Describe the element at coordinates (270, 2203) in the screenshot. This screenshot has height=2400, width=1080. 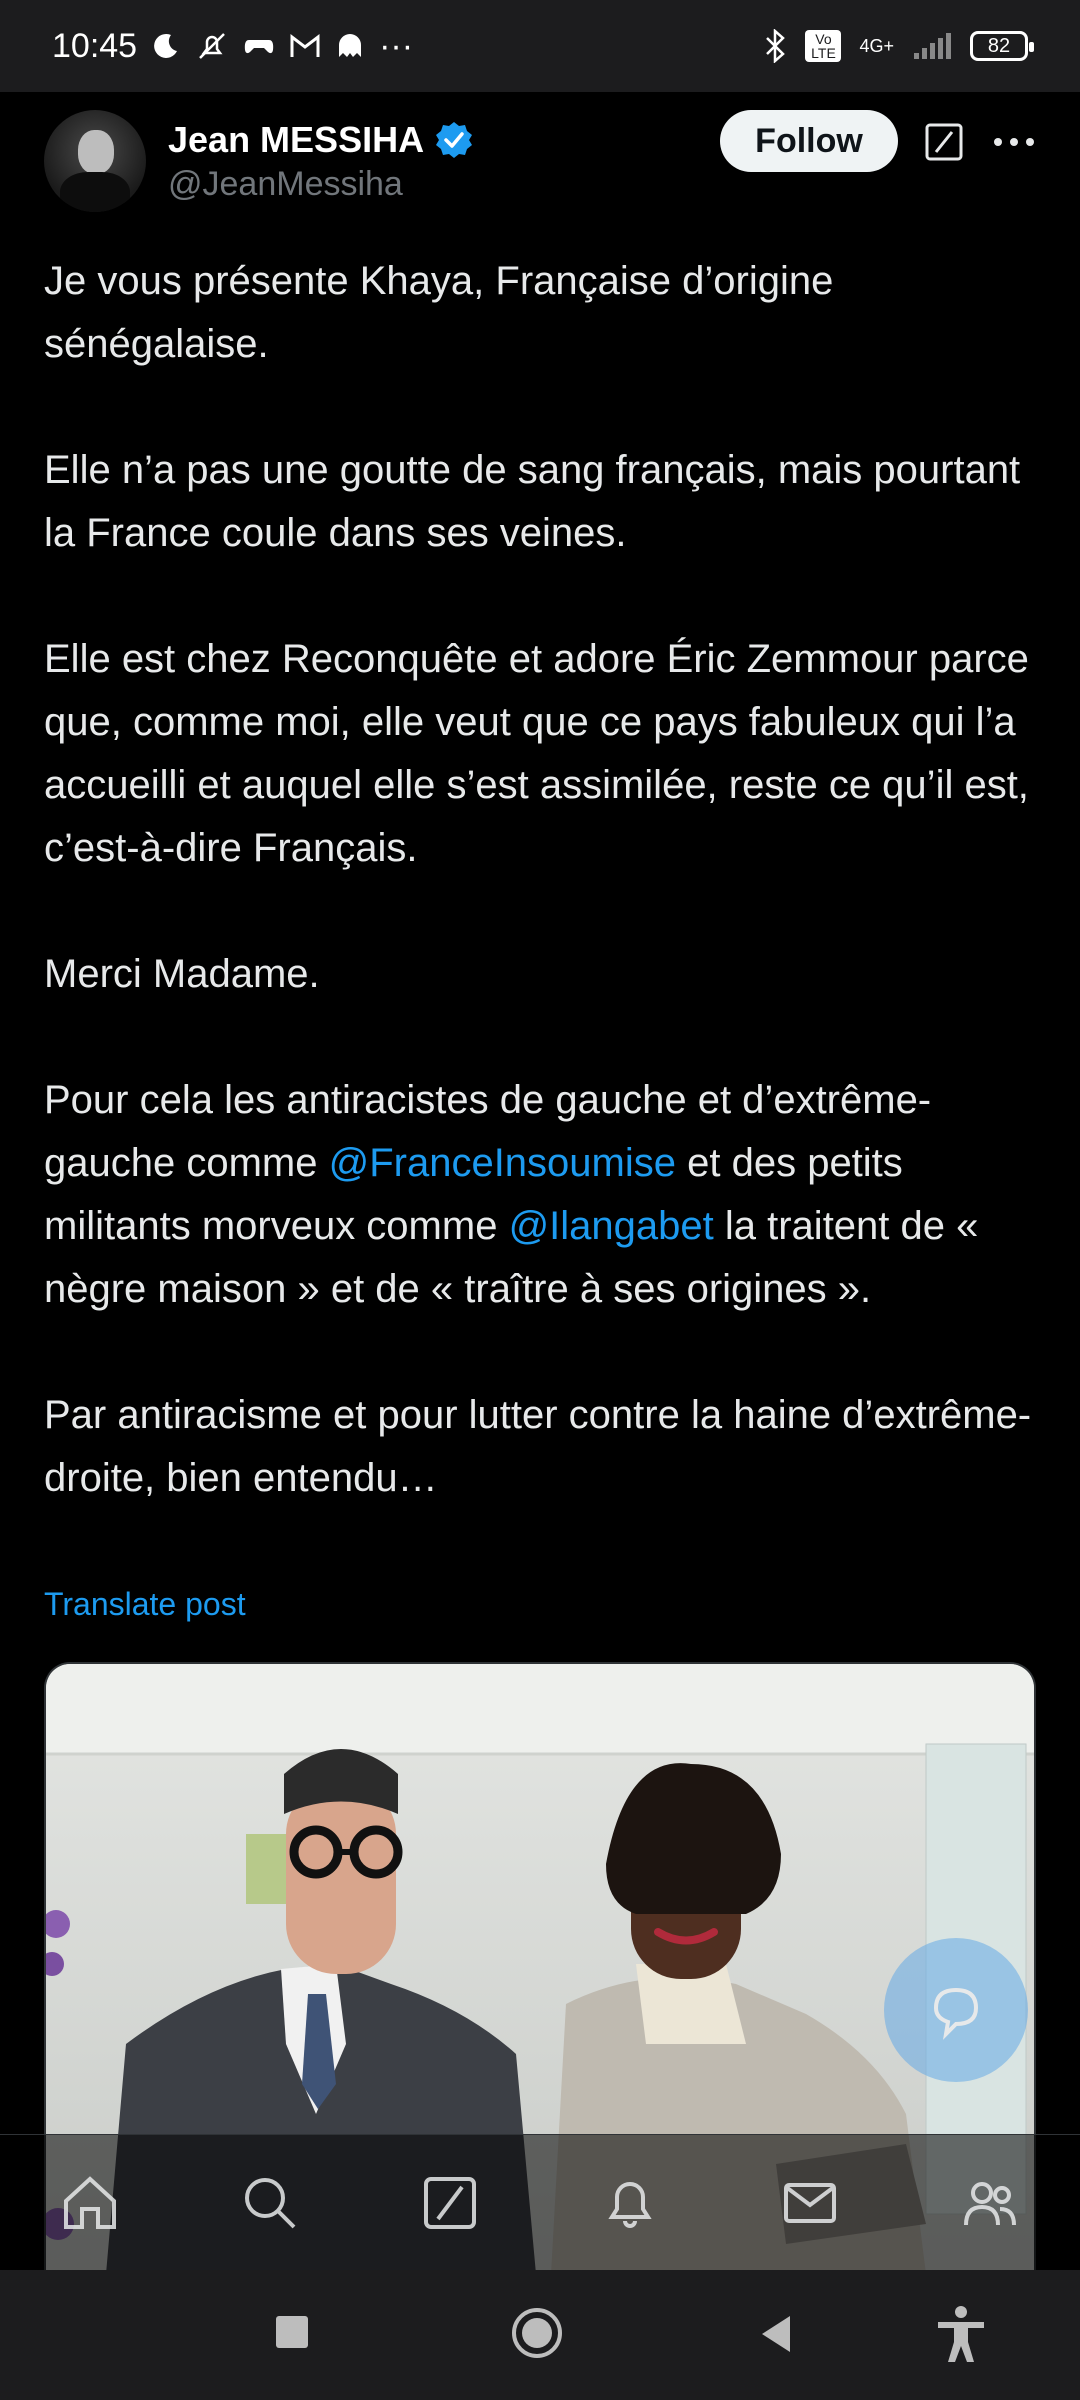
I see `search-icon` at that location.